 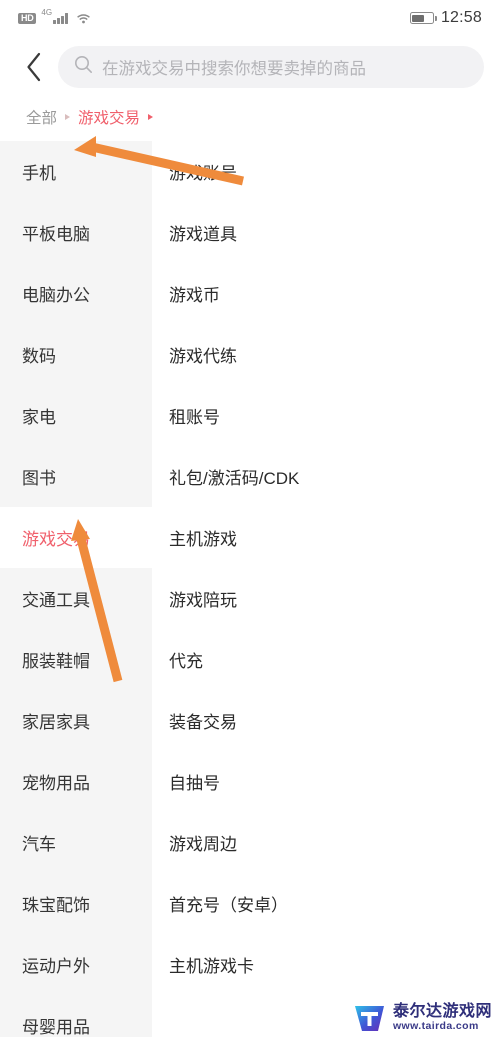 What do you see at coordinates (27, 18) in the screenshot?
I see `hd-icon: HD` at bounding box center [27, 18].